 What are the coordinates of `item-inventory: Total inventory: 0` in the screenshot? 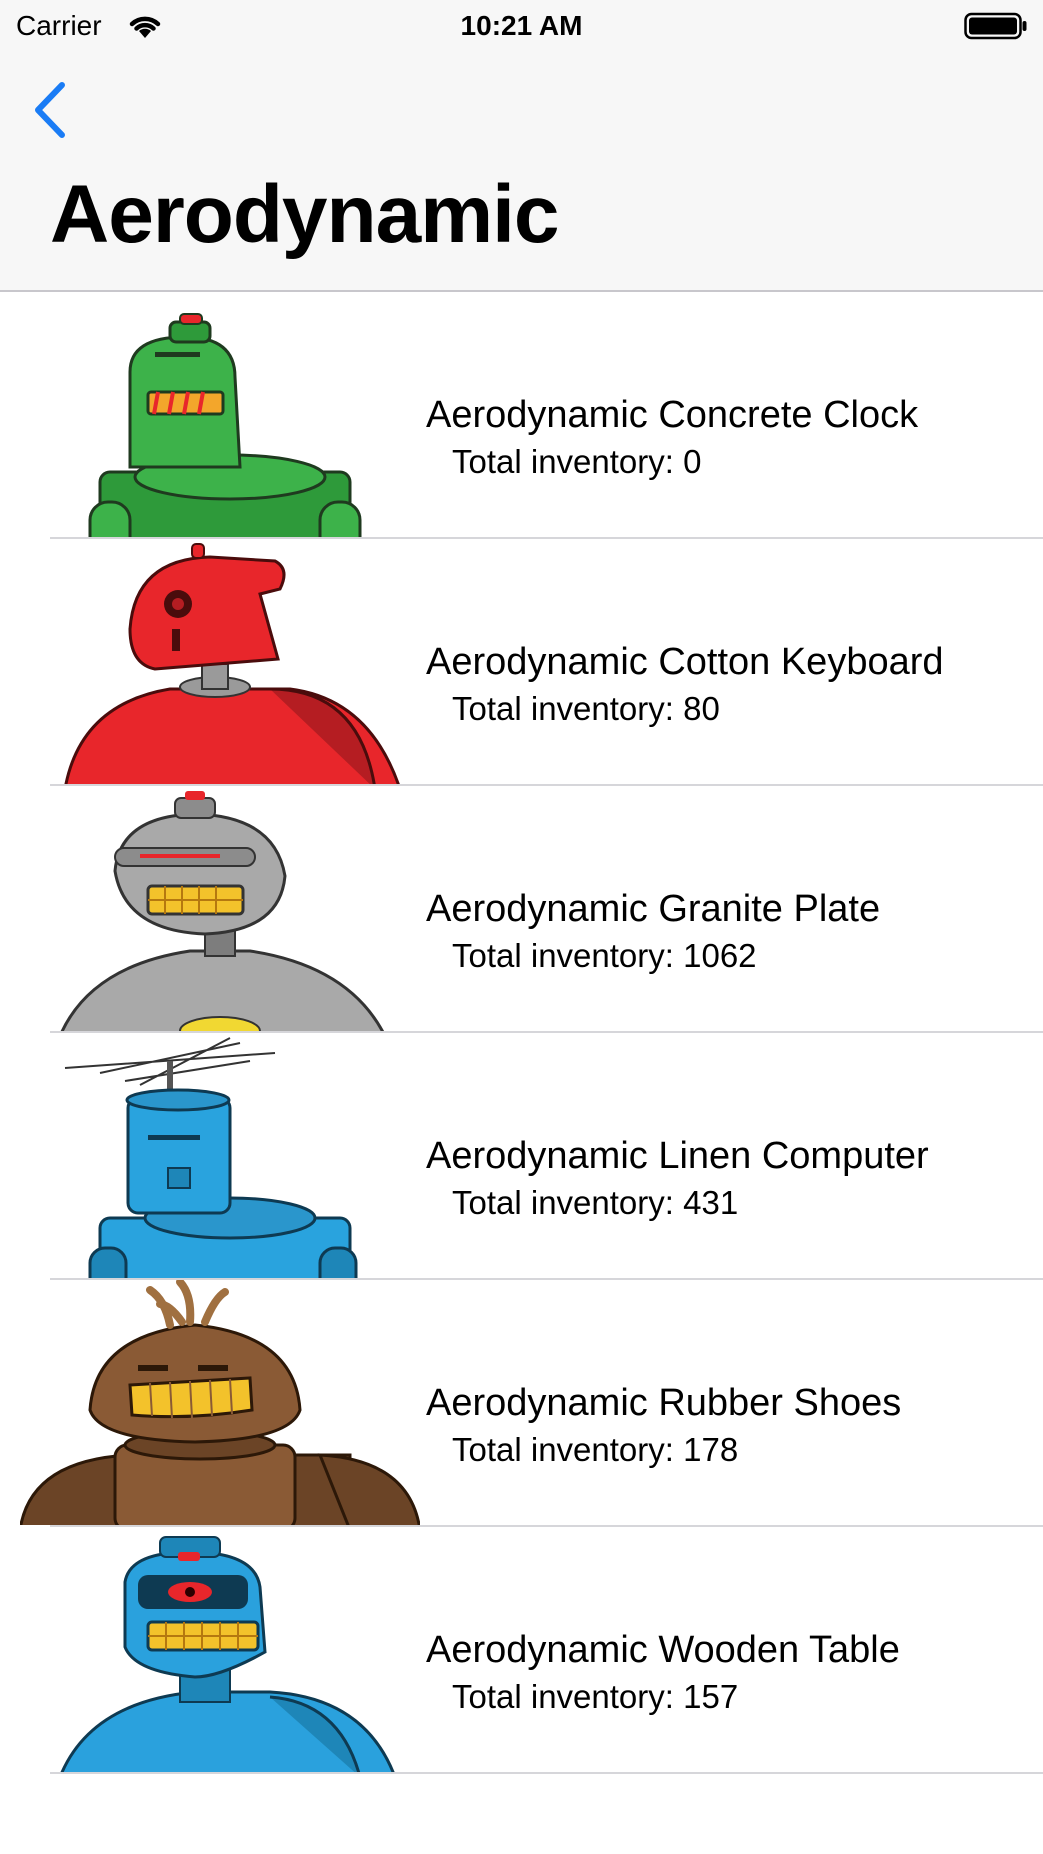 It's located at (577, 461).